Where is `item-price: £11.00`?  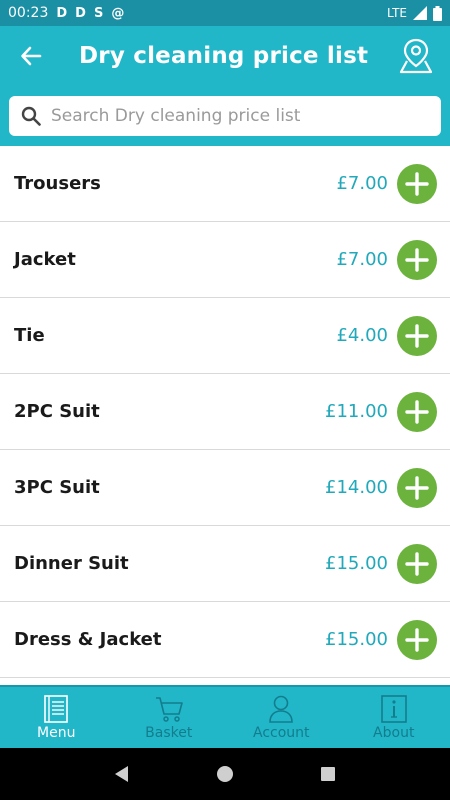 item-price: £11.00 is located at coordinates (356, 411).